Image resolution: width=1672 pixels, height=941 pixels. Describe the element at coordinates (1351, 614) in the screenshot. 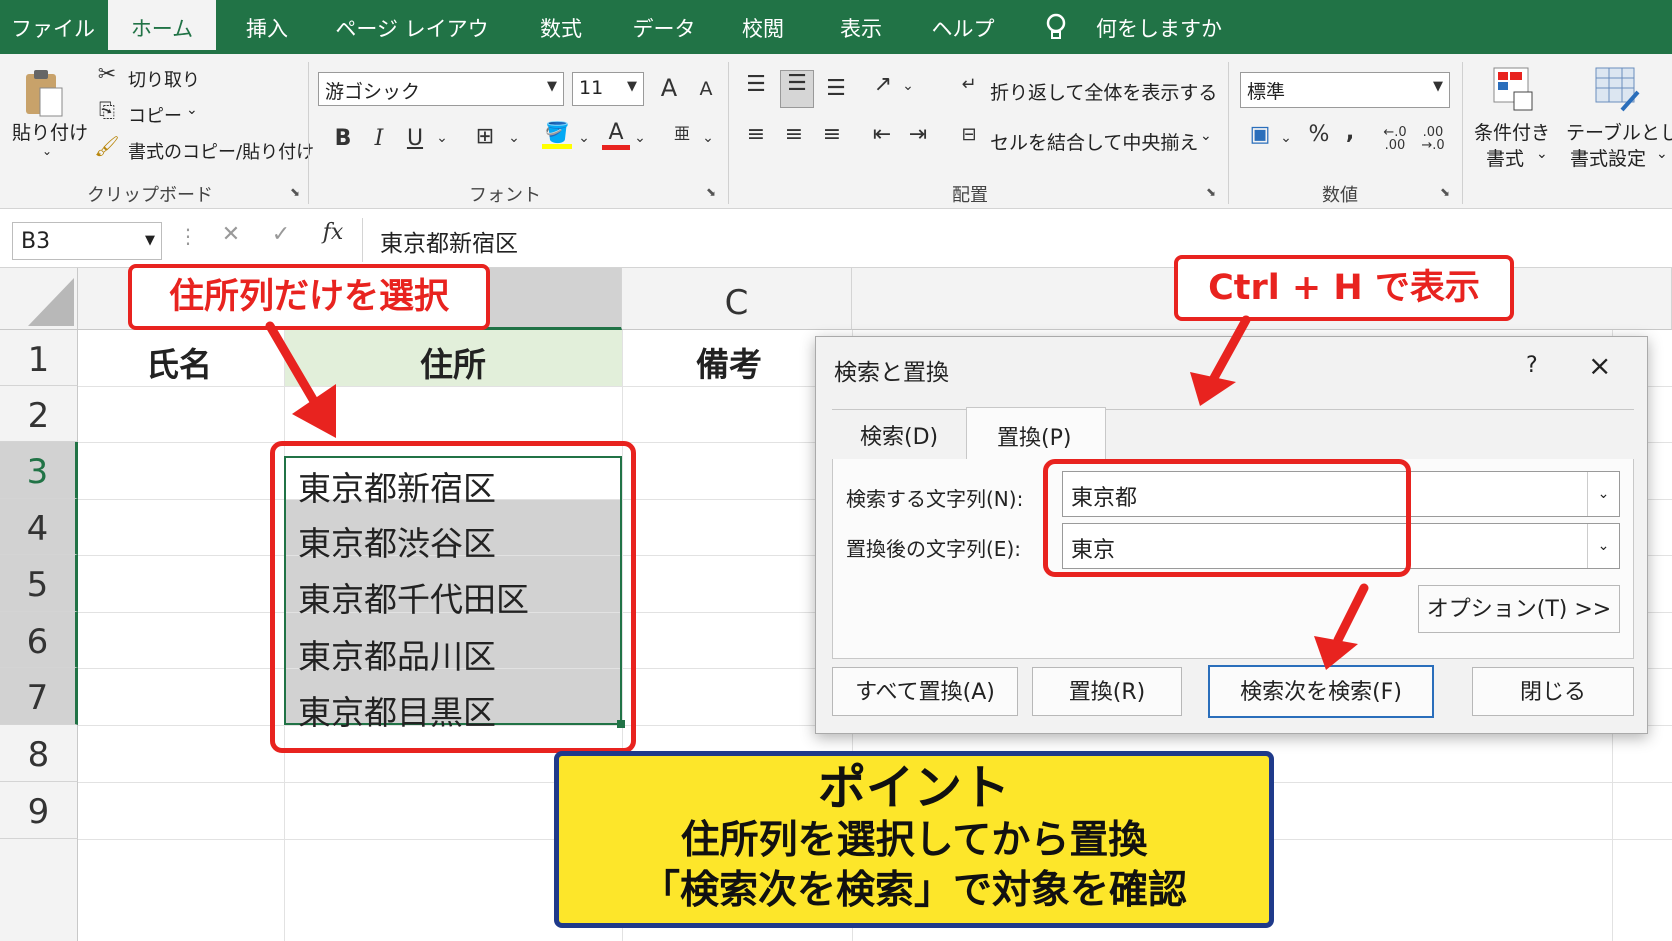

I see `arrow-to-find-next` at that location.